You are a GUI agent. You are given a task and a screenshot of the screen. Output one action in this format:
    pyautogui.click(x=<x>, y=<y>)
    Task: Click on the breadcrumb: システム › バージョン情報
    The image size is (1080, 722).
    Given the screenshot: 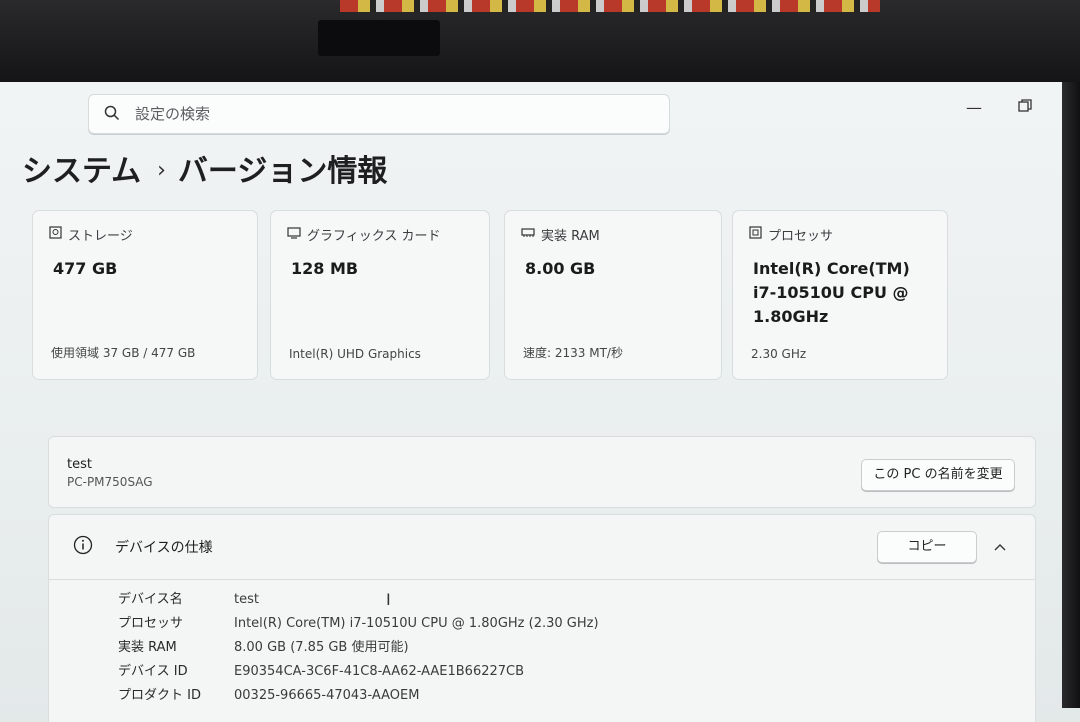 What is the action you would take?
    pyautogui.click(x=204, y=168)
    